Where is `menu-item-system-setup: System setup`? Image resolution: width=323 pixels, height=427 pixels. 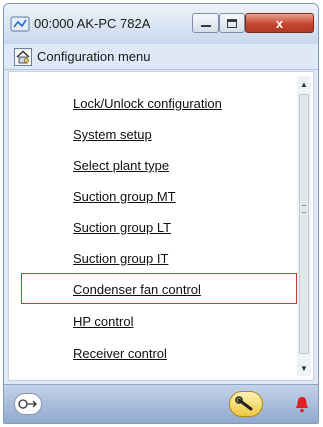
menu-item-system-setup: System setup is located at coordinates (112, 134).